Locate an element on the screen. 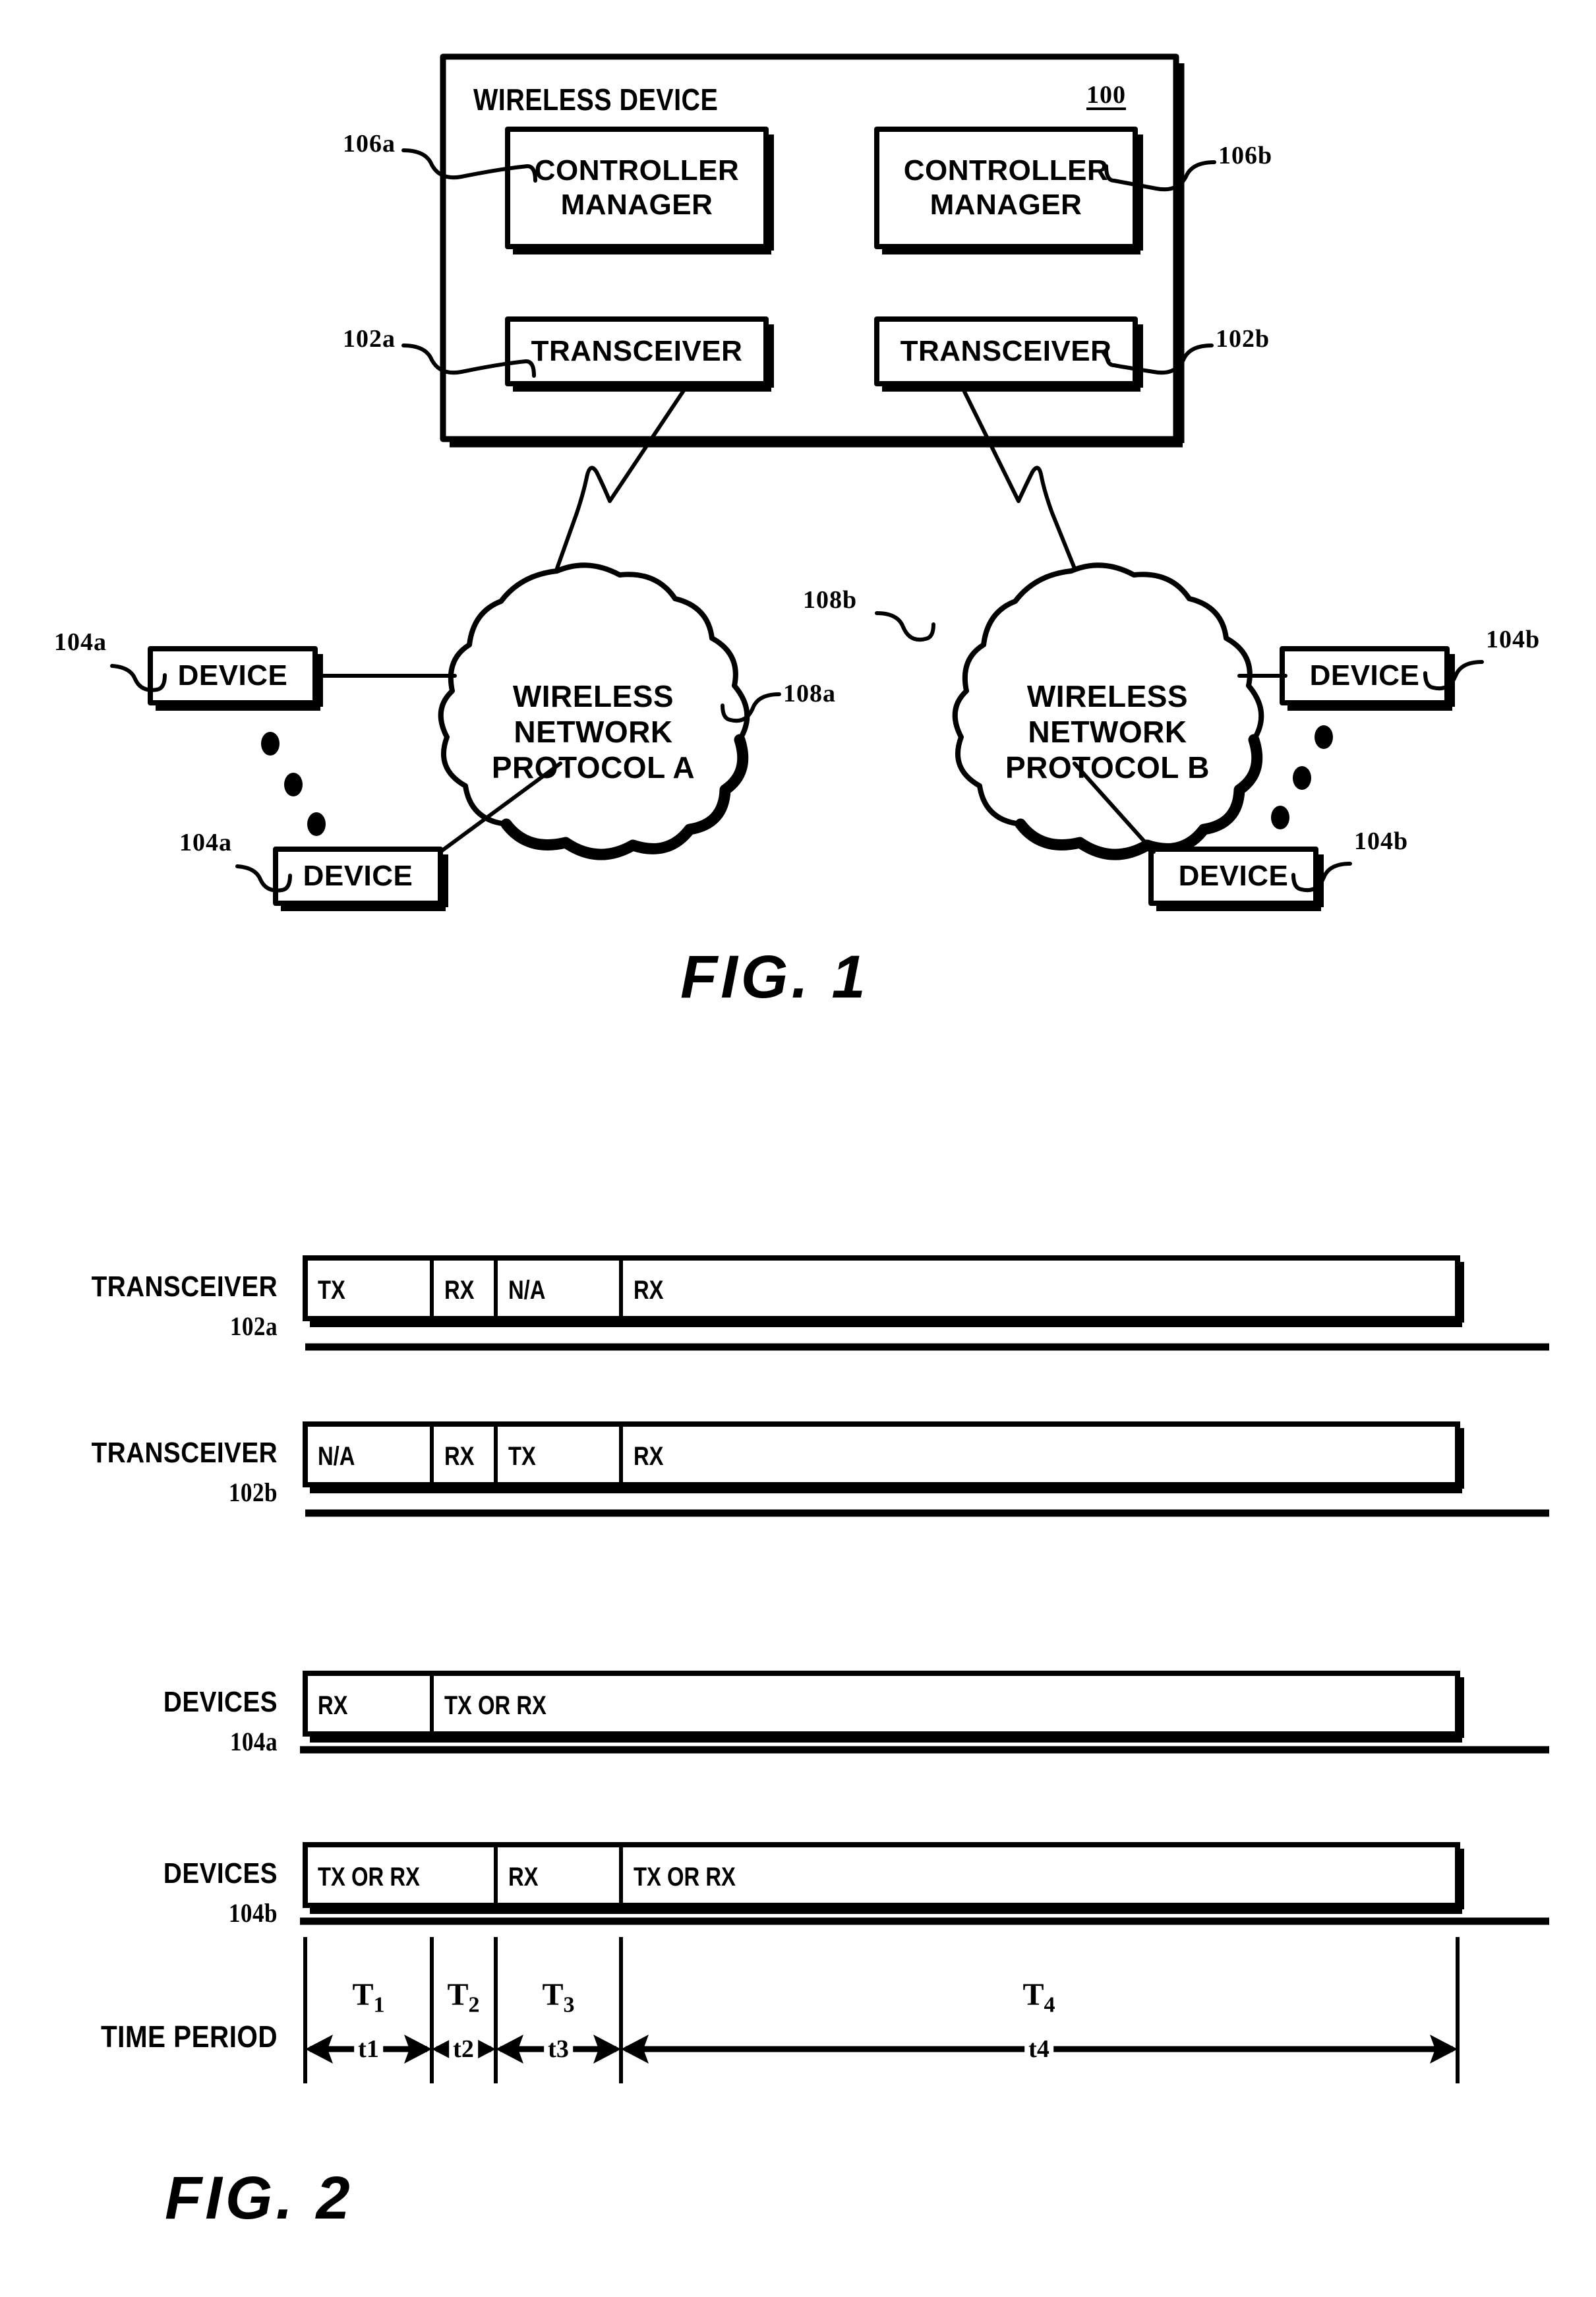  transceiver-b-label: TRANSCEIVER is located at coordinates (1006, 351).